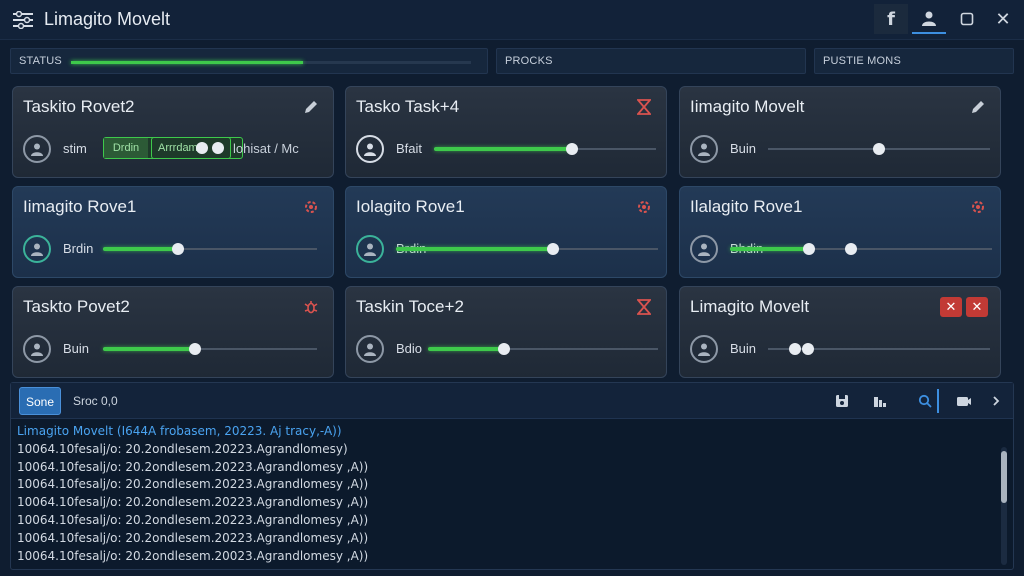  I want to click on maximize-button, so click(967, 19).